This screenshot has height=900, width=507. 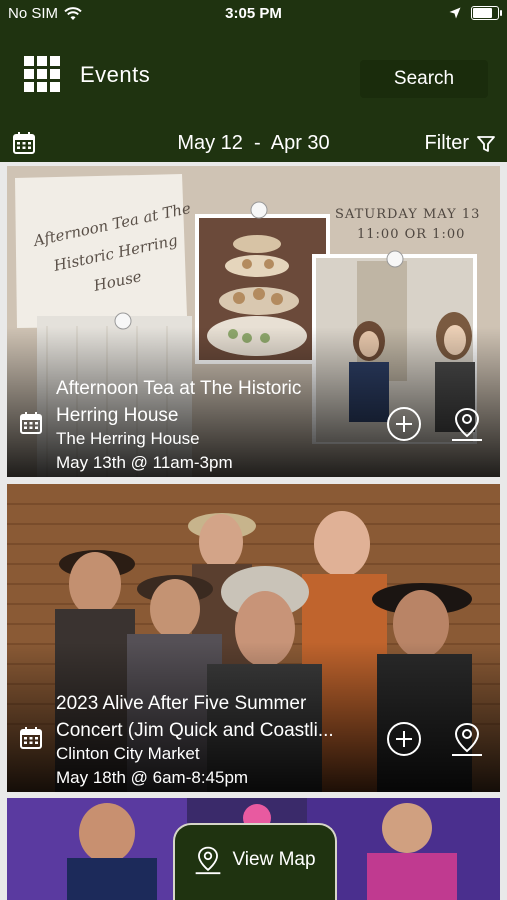 I want to click on filter-button: Filter, so click(x=460, y=143).